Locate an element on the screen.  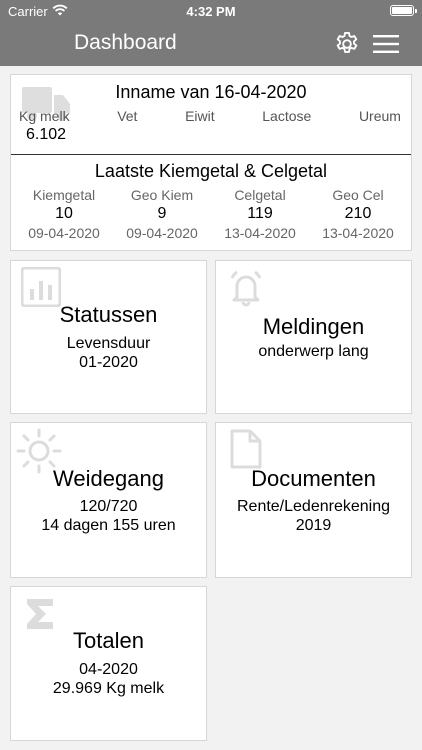
tile-line: 120/720 is located at coordinates (108, 506).